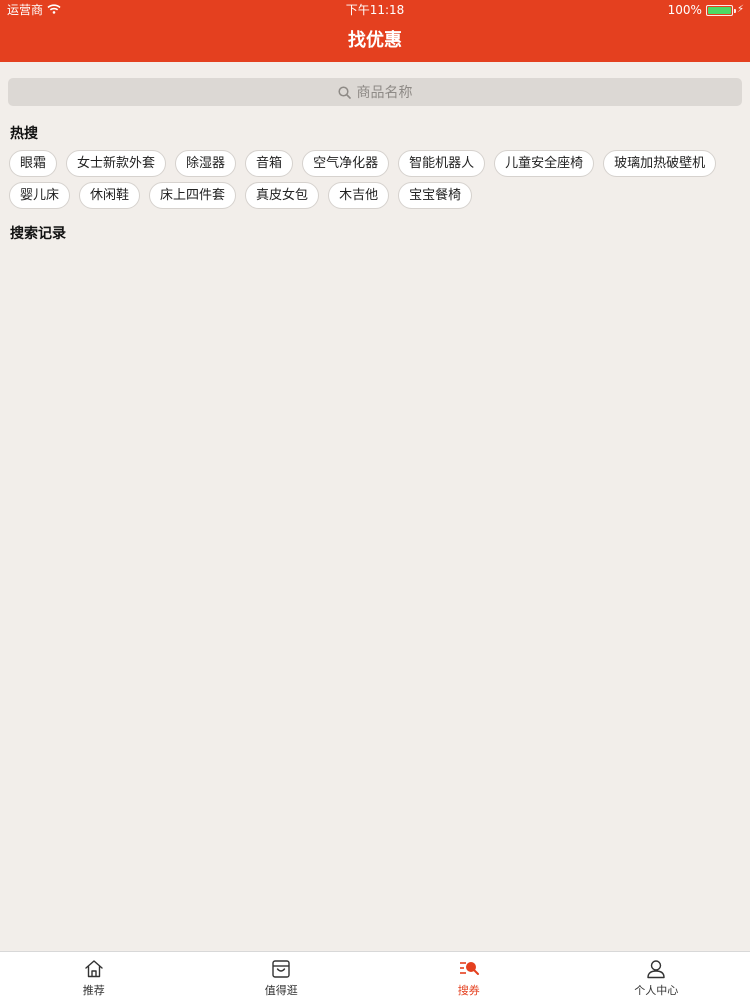 The width and height of the screenshot is (750, 1000). I want to click on tab-worth-browsing: 值得逛, so click(282, 976).